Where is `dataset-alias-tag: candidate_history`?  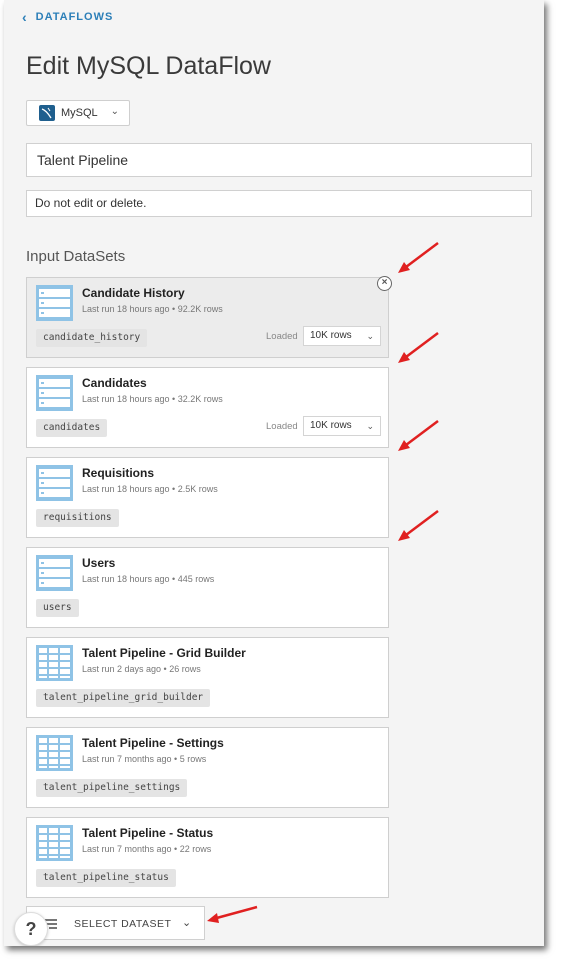 dataset-alias-tag: candidate_history is located at coordinates (92, 338).